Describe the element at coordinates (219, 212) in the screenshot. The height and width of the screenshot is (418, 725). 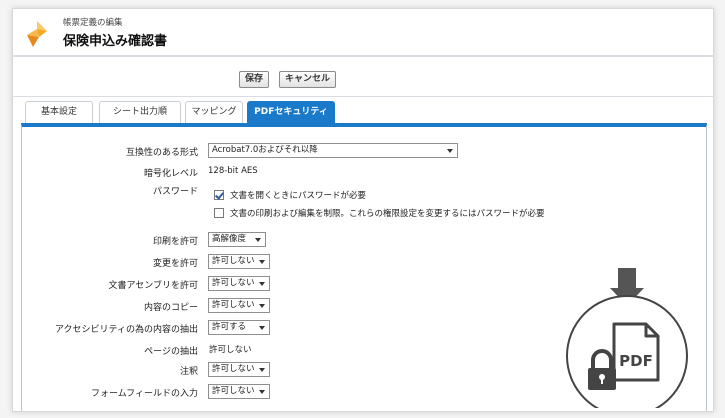
I see `permission-password-checkbox` at that location.